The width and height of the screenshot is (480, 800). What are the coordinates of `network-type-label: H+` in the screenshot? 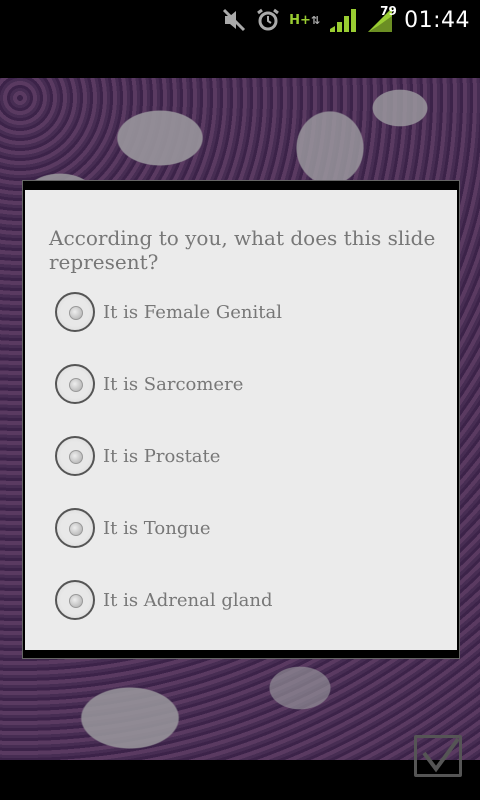 It's located at (300, 20).